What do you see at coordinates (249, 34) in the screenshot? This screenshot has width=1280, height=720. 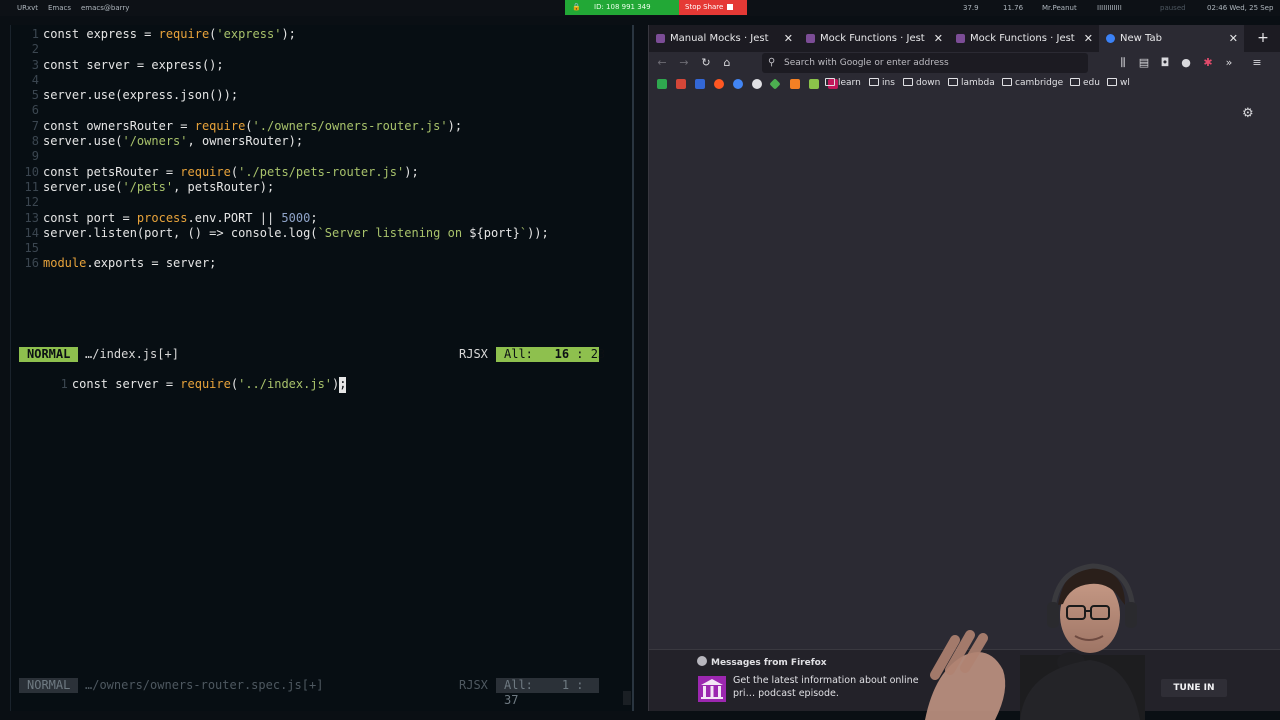 I see `code-token: 'express'` at bounding box center [249, 34].